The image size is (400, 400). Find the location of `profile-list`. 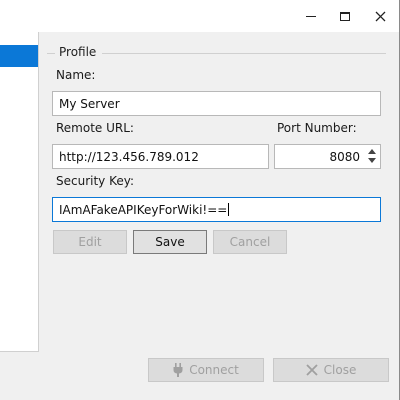

profile-list is located at coordinates (19, 192).